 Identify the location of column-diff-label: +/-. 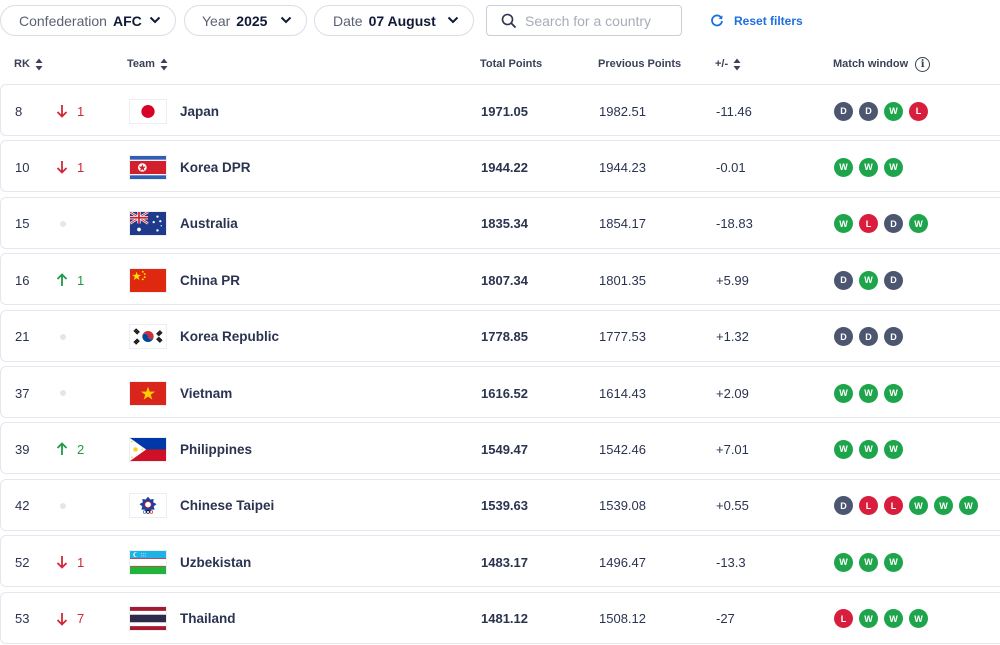
(722, 64).